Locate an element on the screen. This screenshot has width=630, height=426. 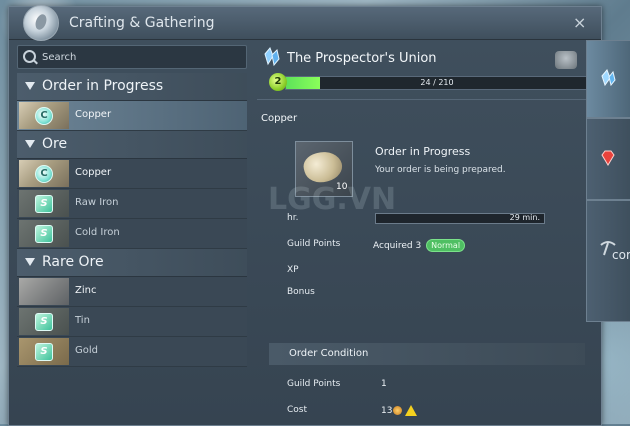
acquired-row: Acquired 3 Normal is located at coordinates (419, 245).